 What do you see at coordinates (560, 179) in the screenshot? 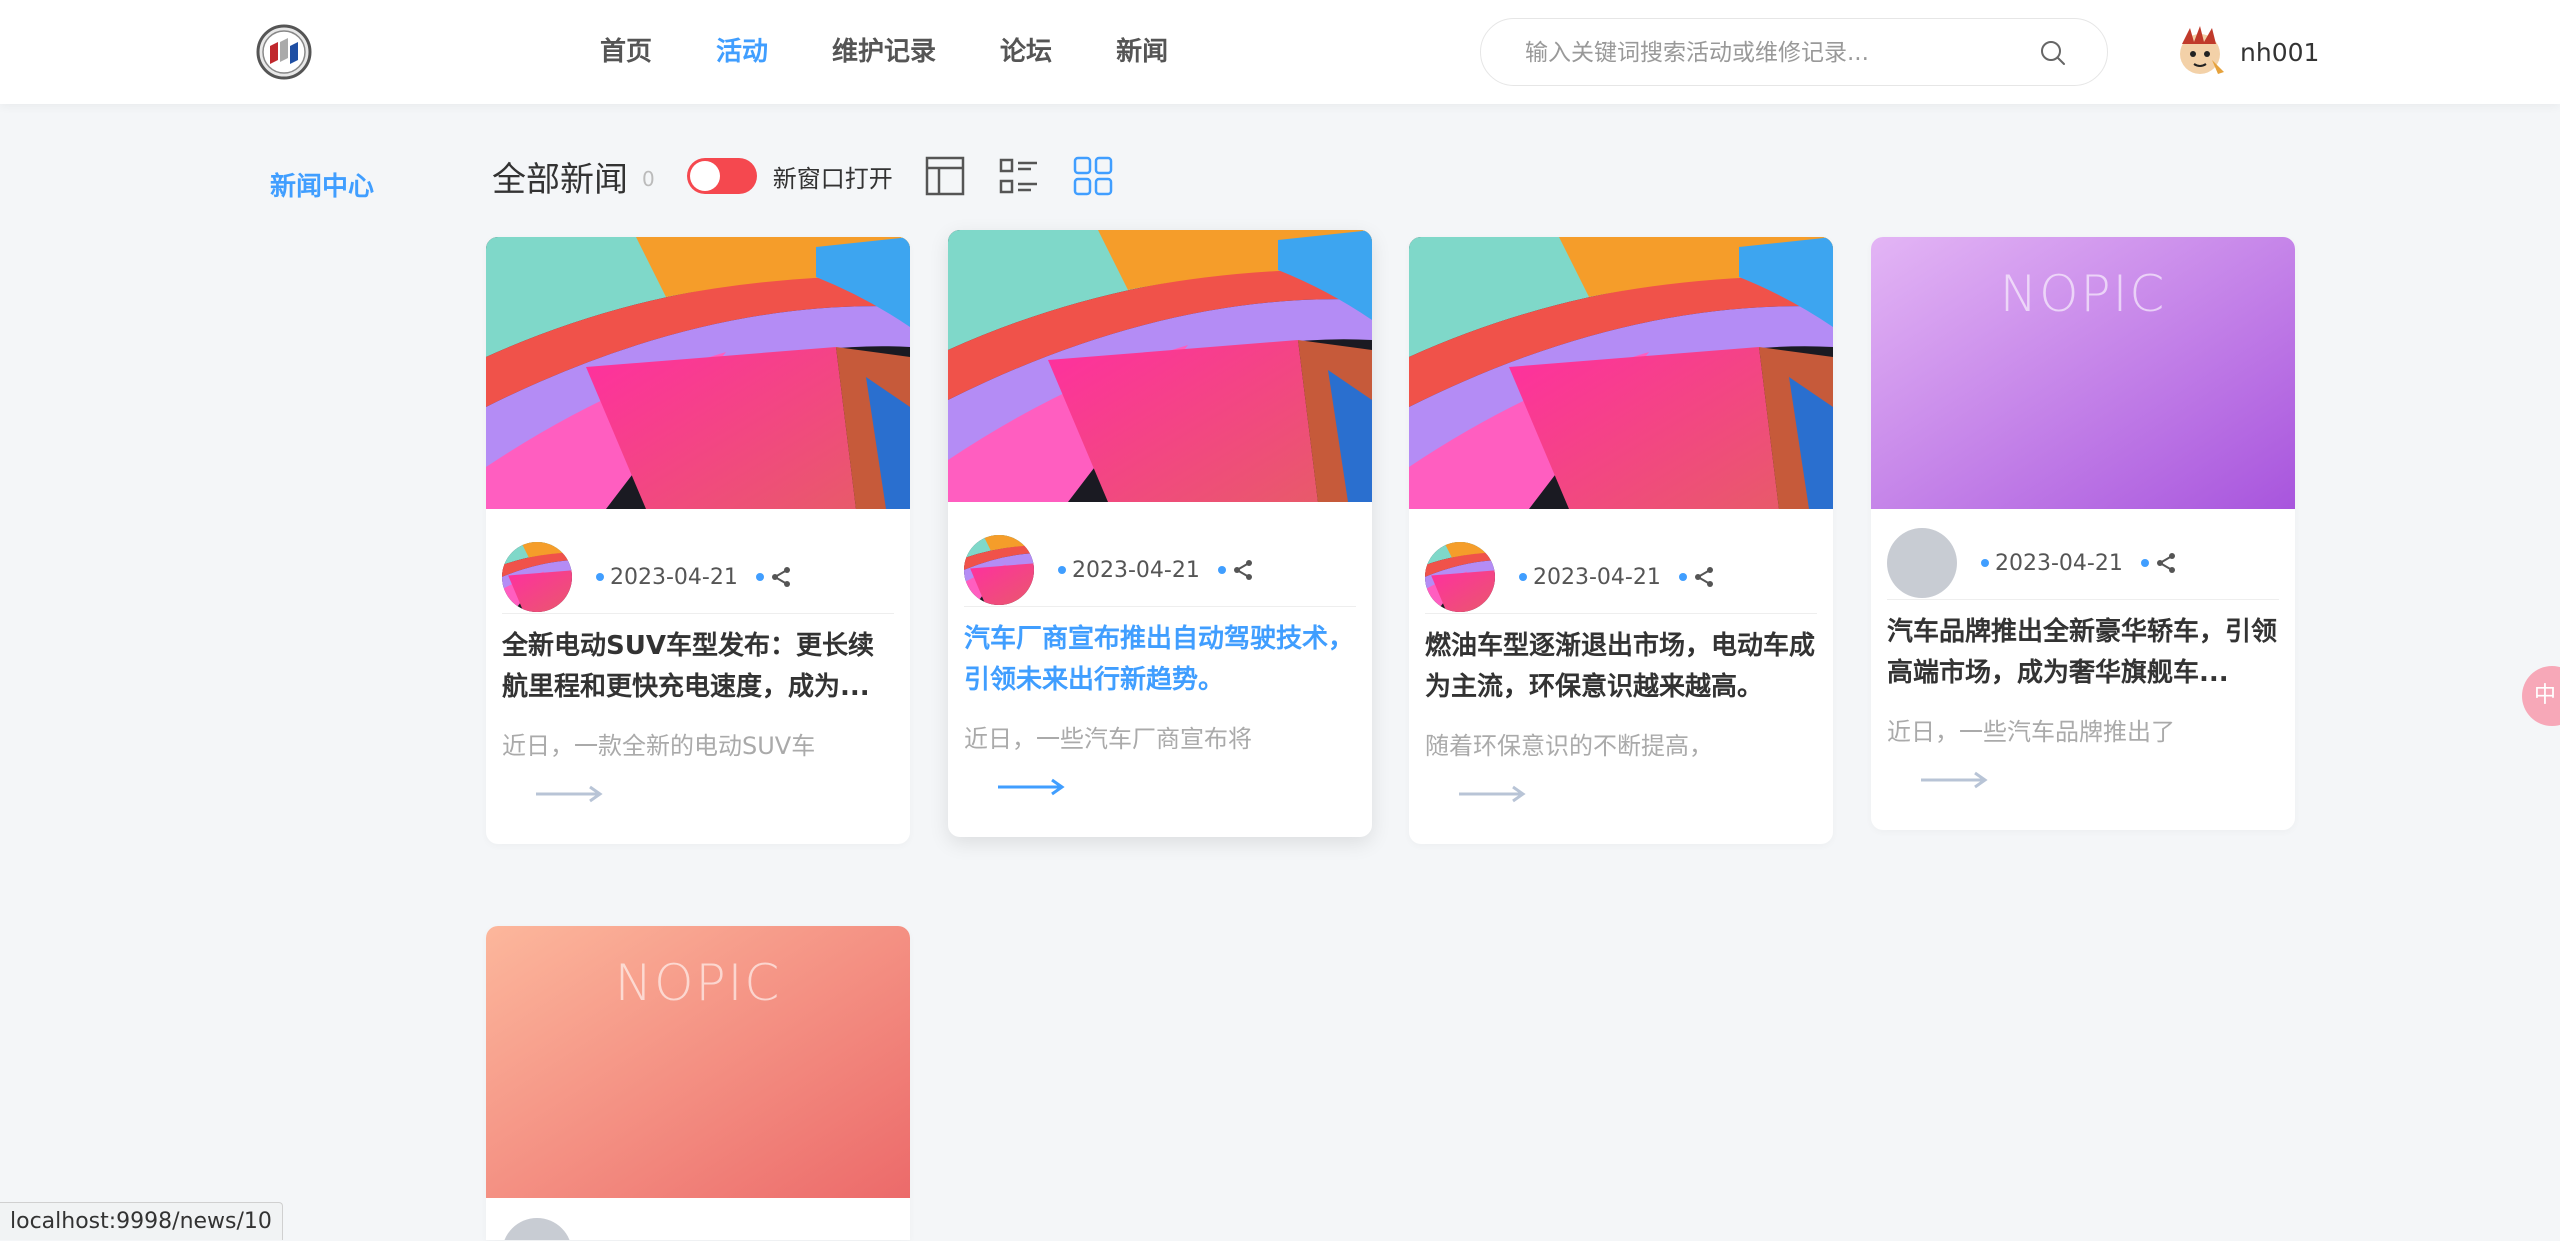
I see `page-title: 全部新闻` at bounding box center [560, 179].